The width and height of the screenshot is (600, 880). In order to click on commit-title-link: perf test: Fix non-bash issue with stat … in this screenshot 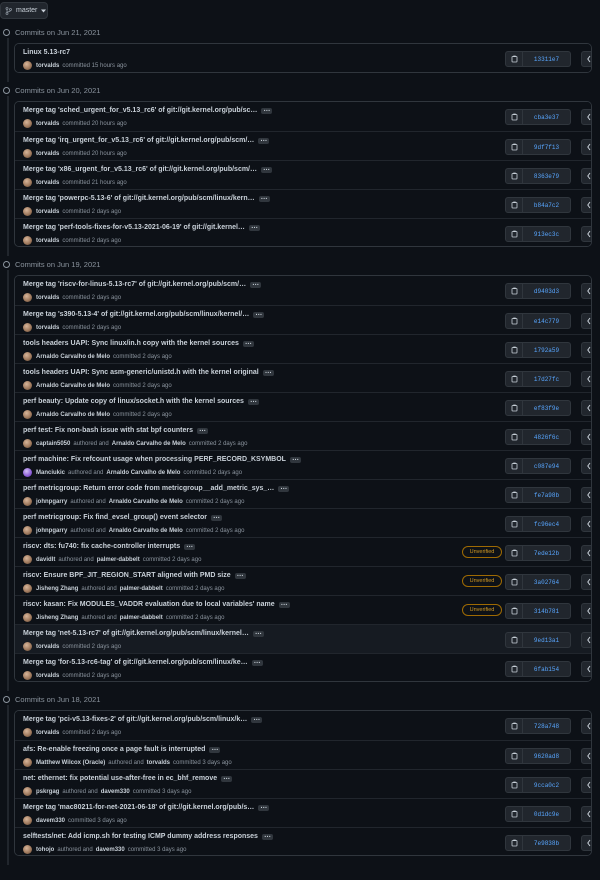, I will do `click(115, 430)`.